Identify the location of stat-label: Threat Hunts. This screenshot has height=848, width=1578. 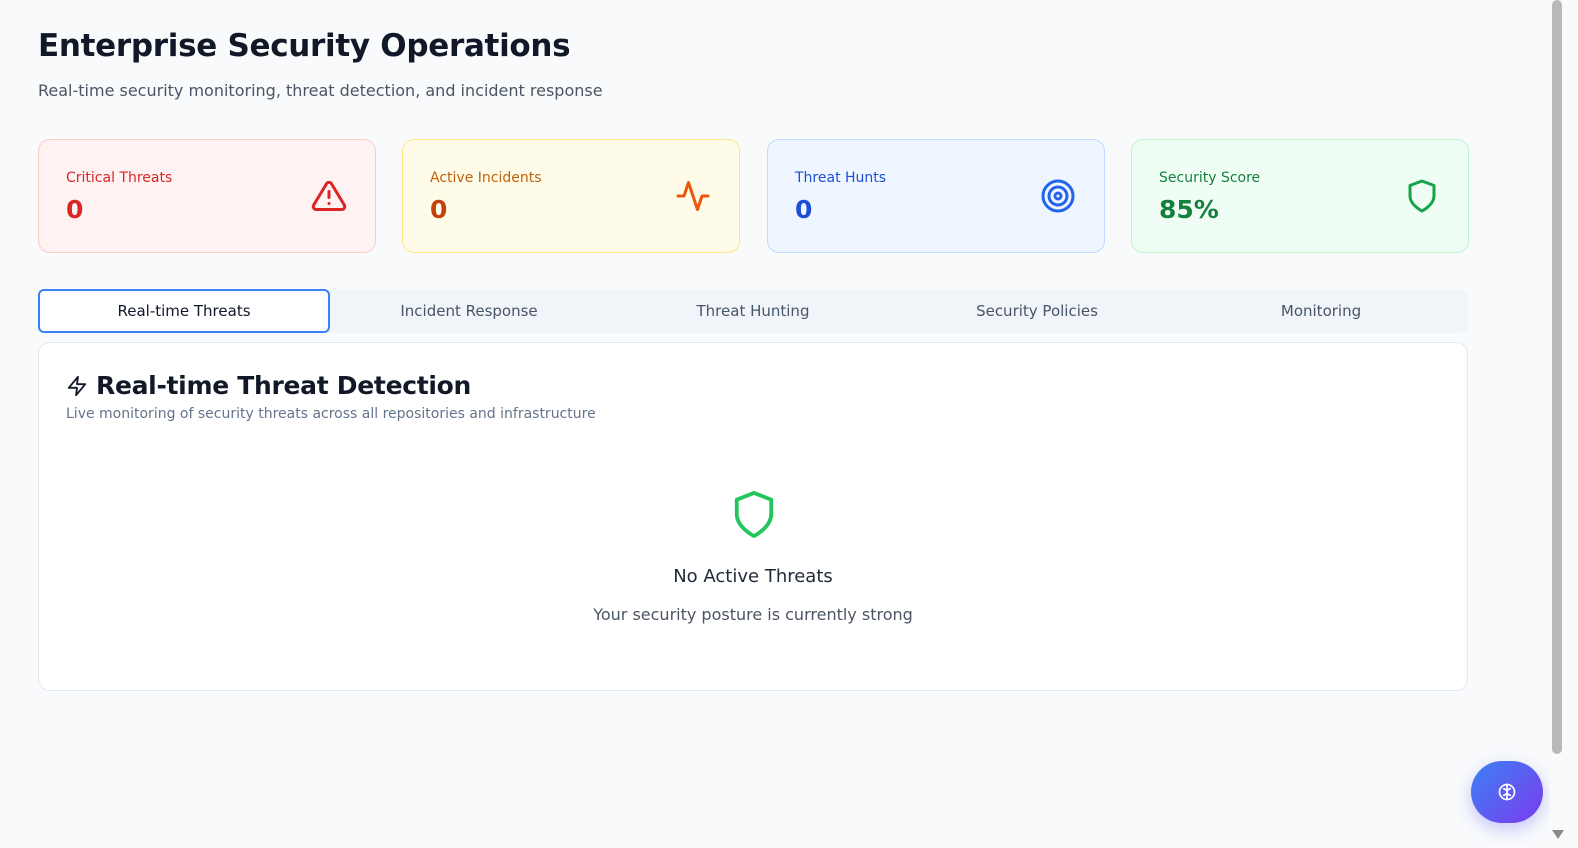
(841, 178).